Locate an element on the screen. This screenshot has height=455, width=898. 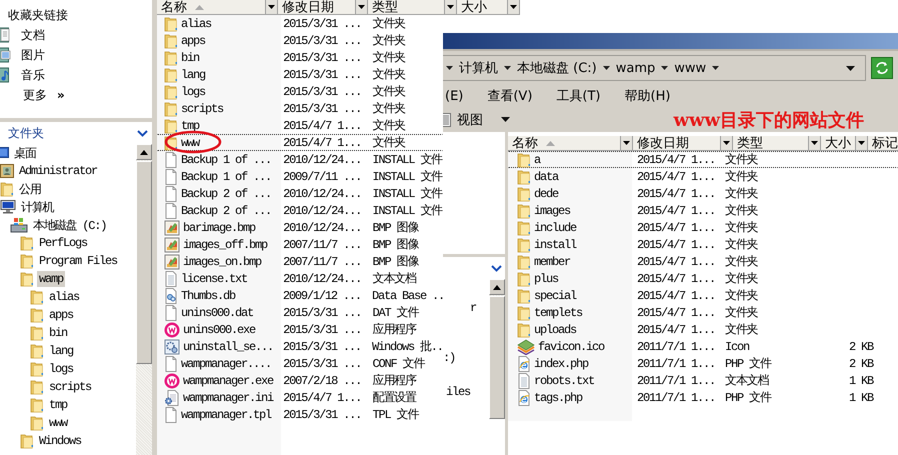
tree-item: Windows is located at coordinates (68, 441).